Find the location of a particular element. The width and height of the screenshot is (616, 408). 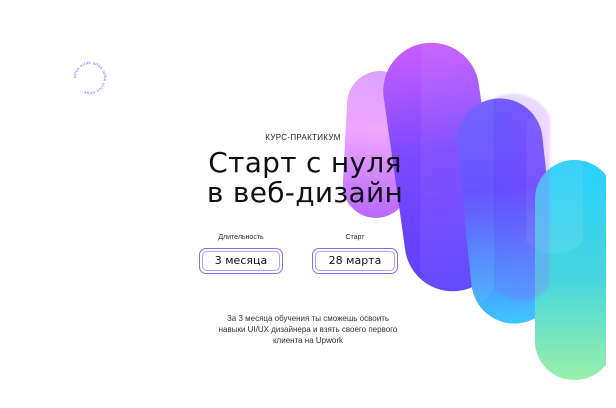

page-title: Старт с нуля в веб-дизайн is located at coordinates (305, 178).